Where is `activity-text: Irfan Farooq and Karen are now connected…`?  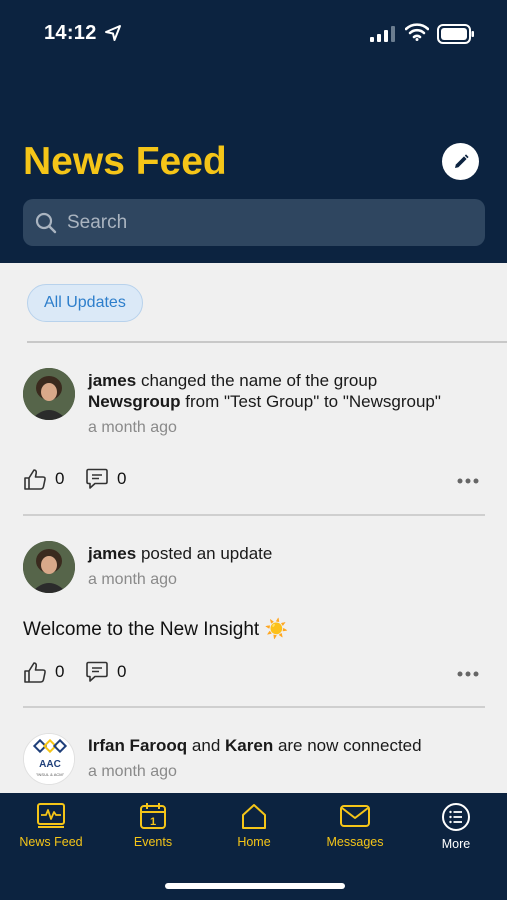 activity-text: Irfan Farooq and Karen are now connected… is located at coordinates (293, 758).